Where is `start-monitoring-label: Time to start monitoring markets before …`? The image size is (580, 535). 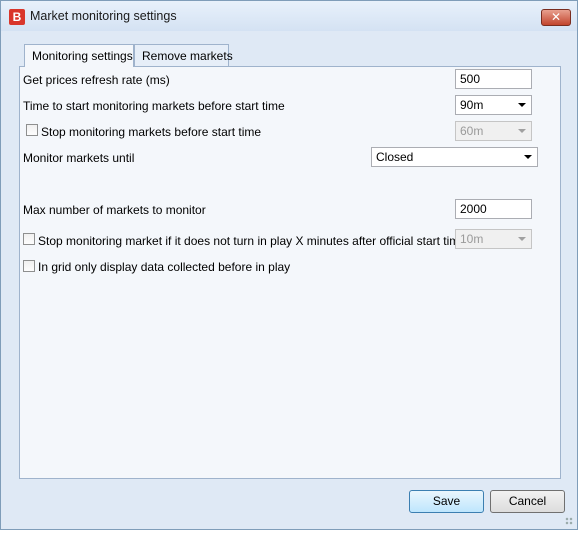
start-monitoring-label: Time to start monitoring markets before … is located at coordinates (154, 106).